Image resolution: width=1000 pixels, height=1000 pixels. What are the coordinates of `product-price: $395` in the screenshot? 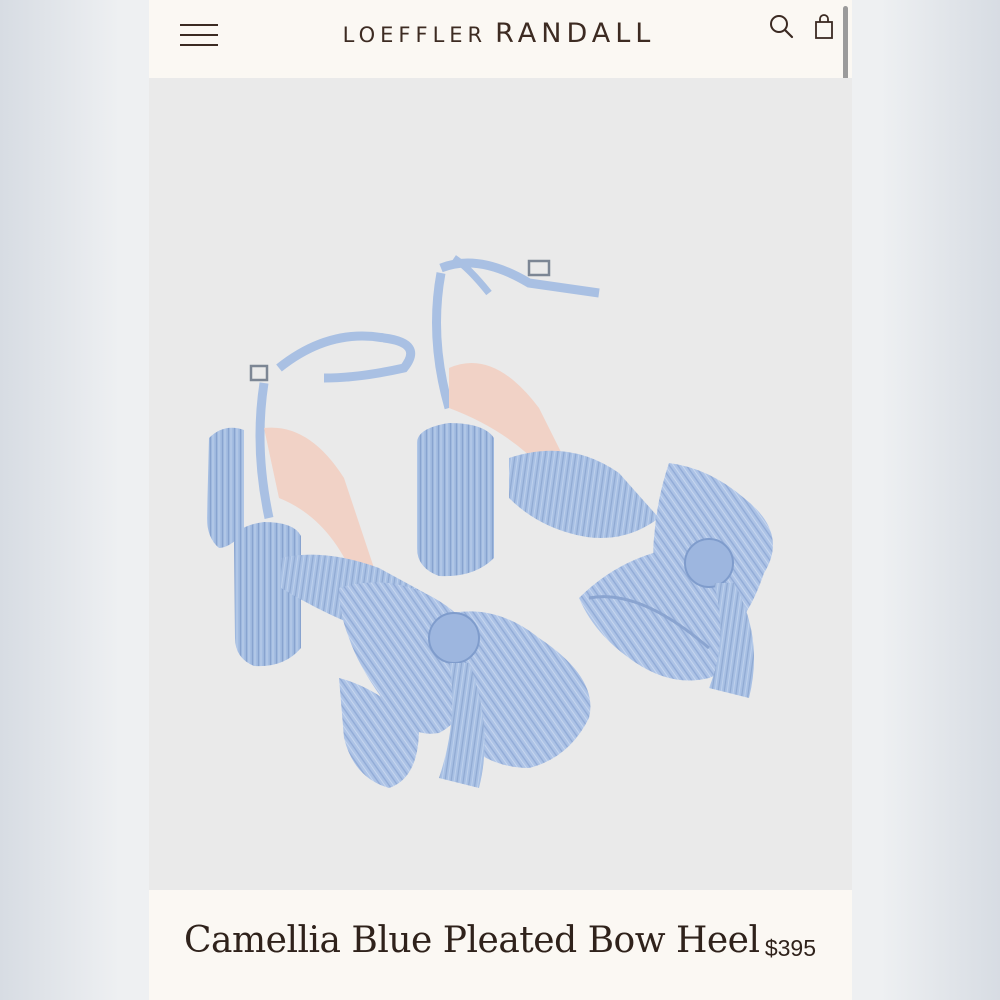 It's located at (790, 948).